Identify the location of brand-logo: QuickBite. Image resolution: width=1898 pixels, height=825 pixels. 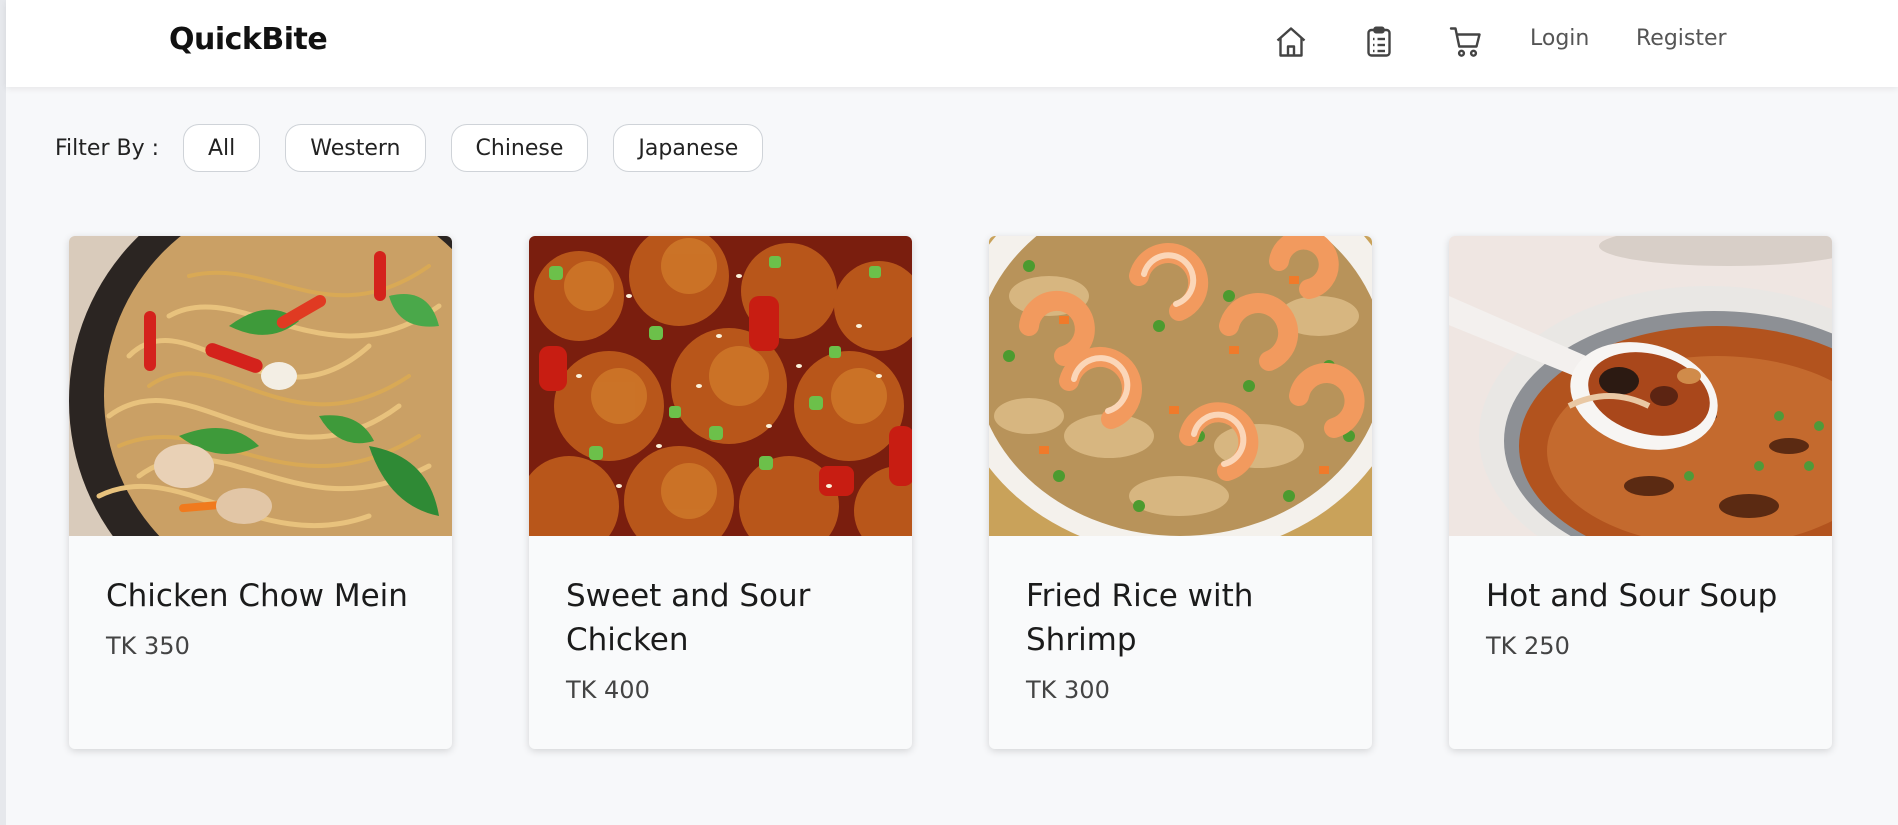
(248, 39).